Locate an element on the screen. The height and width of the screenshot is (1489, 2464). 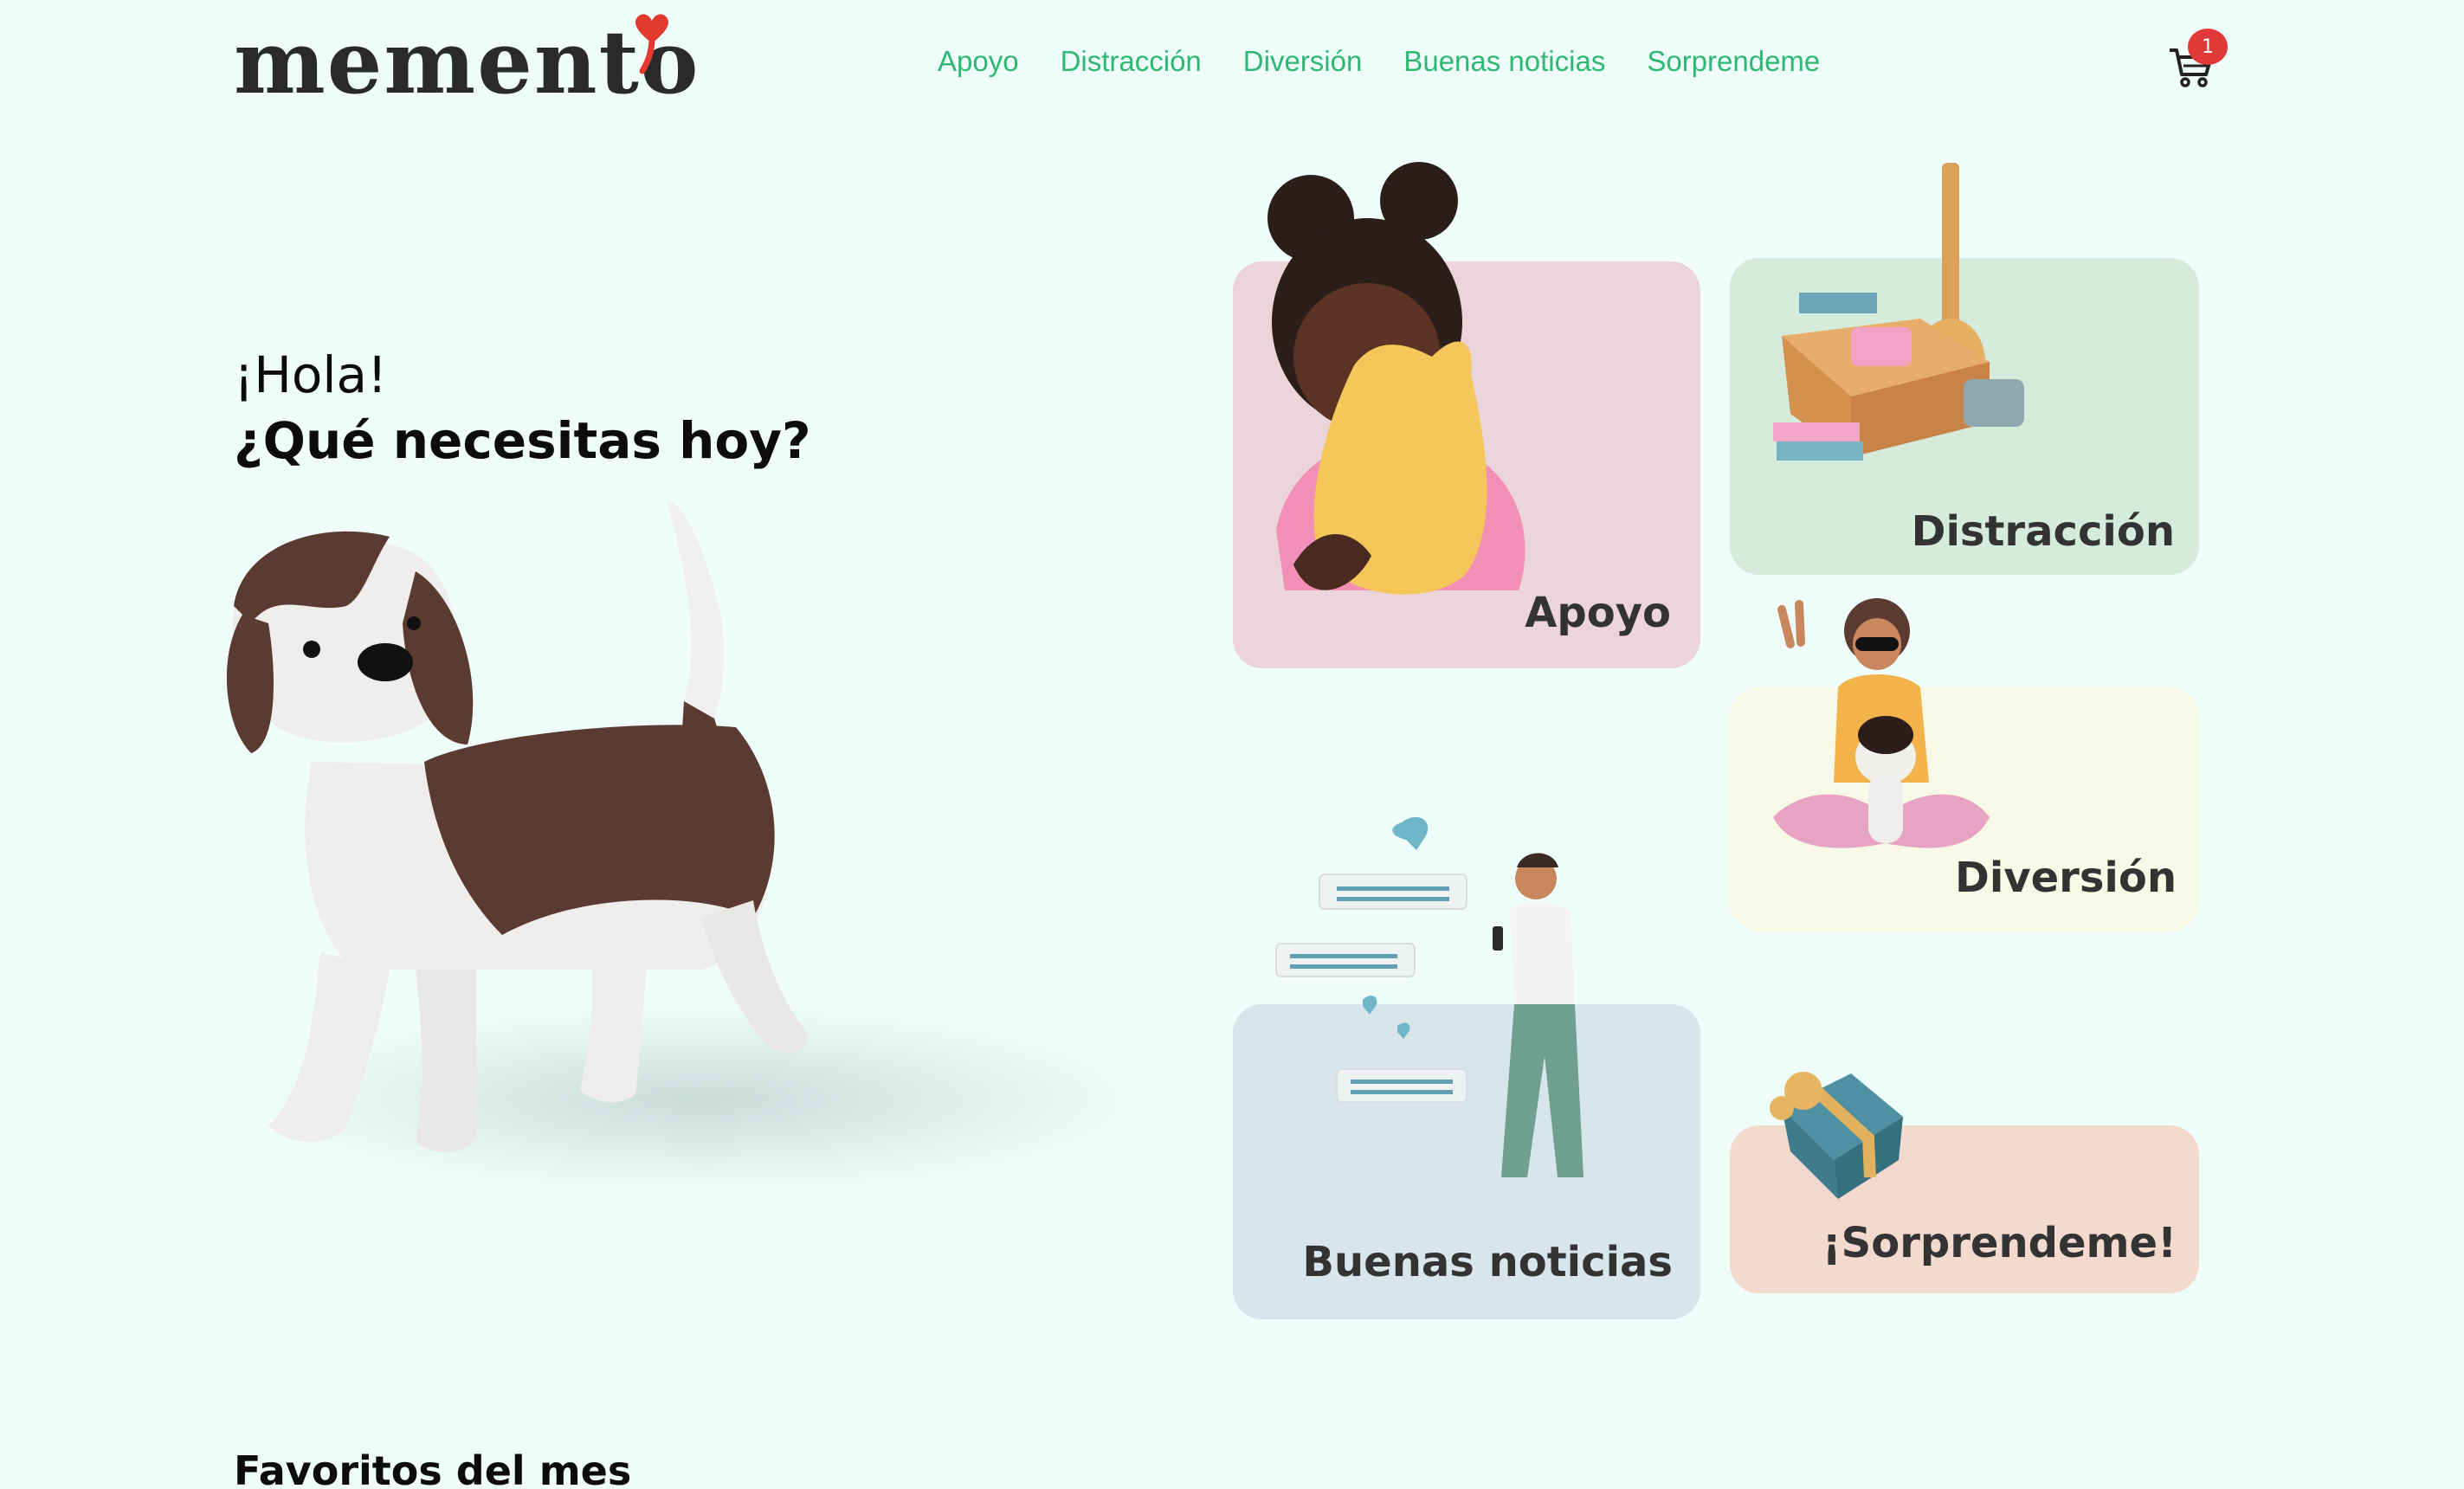
card-sorprendeme: ¡Sorprendeme! is located at coordinates (1964, 1182).